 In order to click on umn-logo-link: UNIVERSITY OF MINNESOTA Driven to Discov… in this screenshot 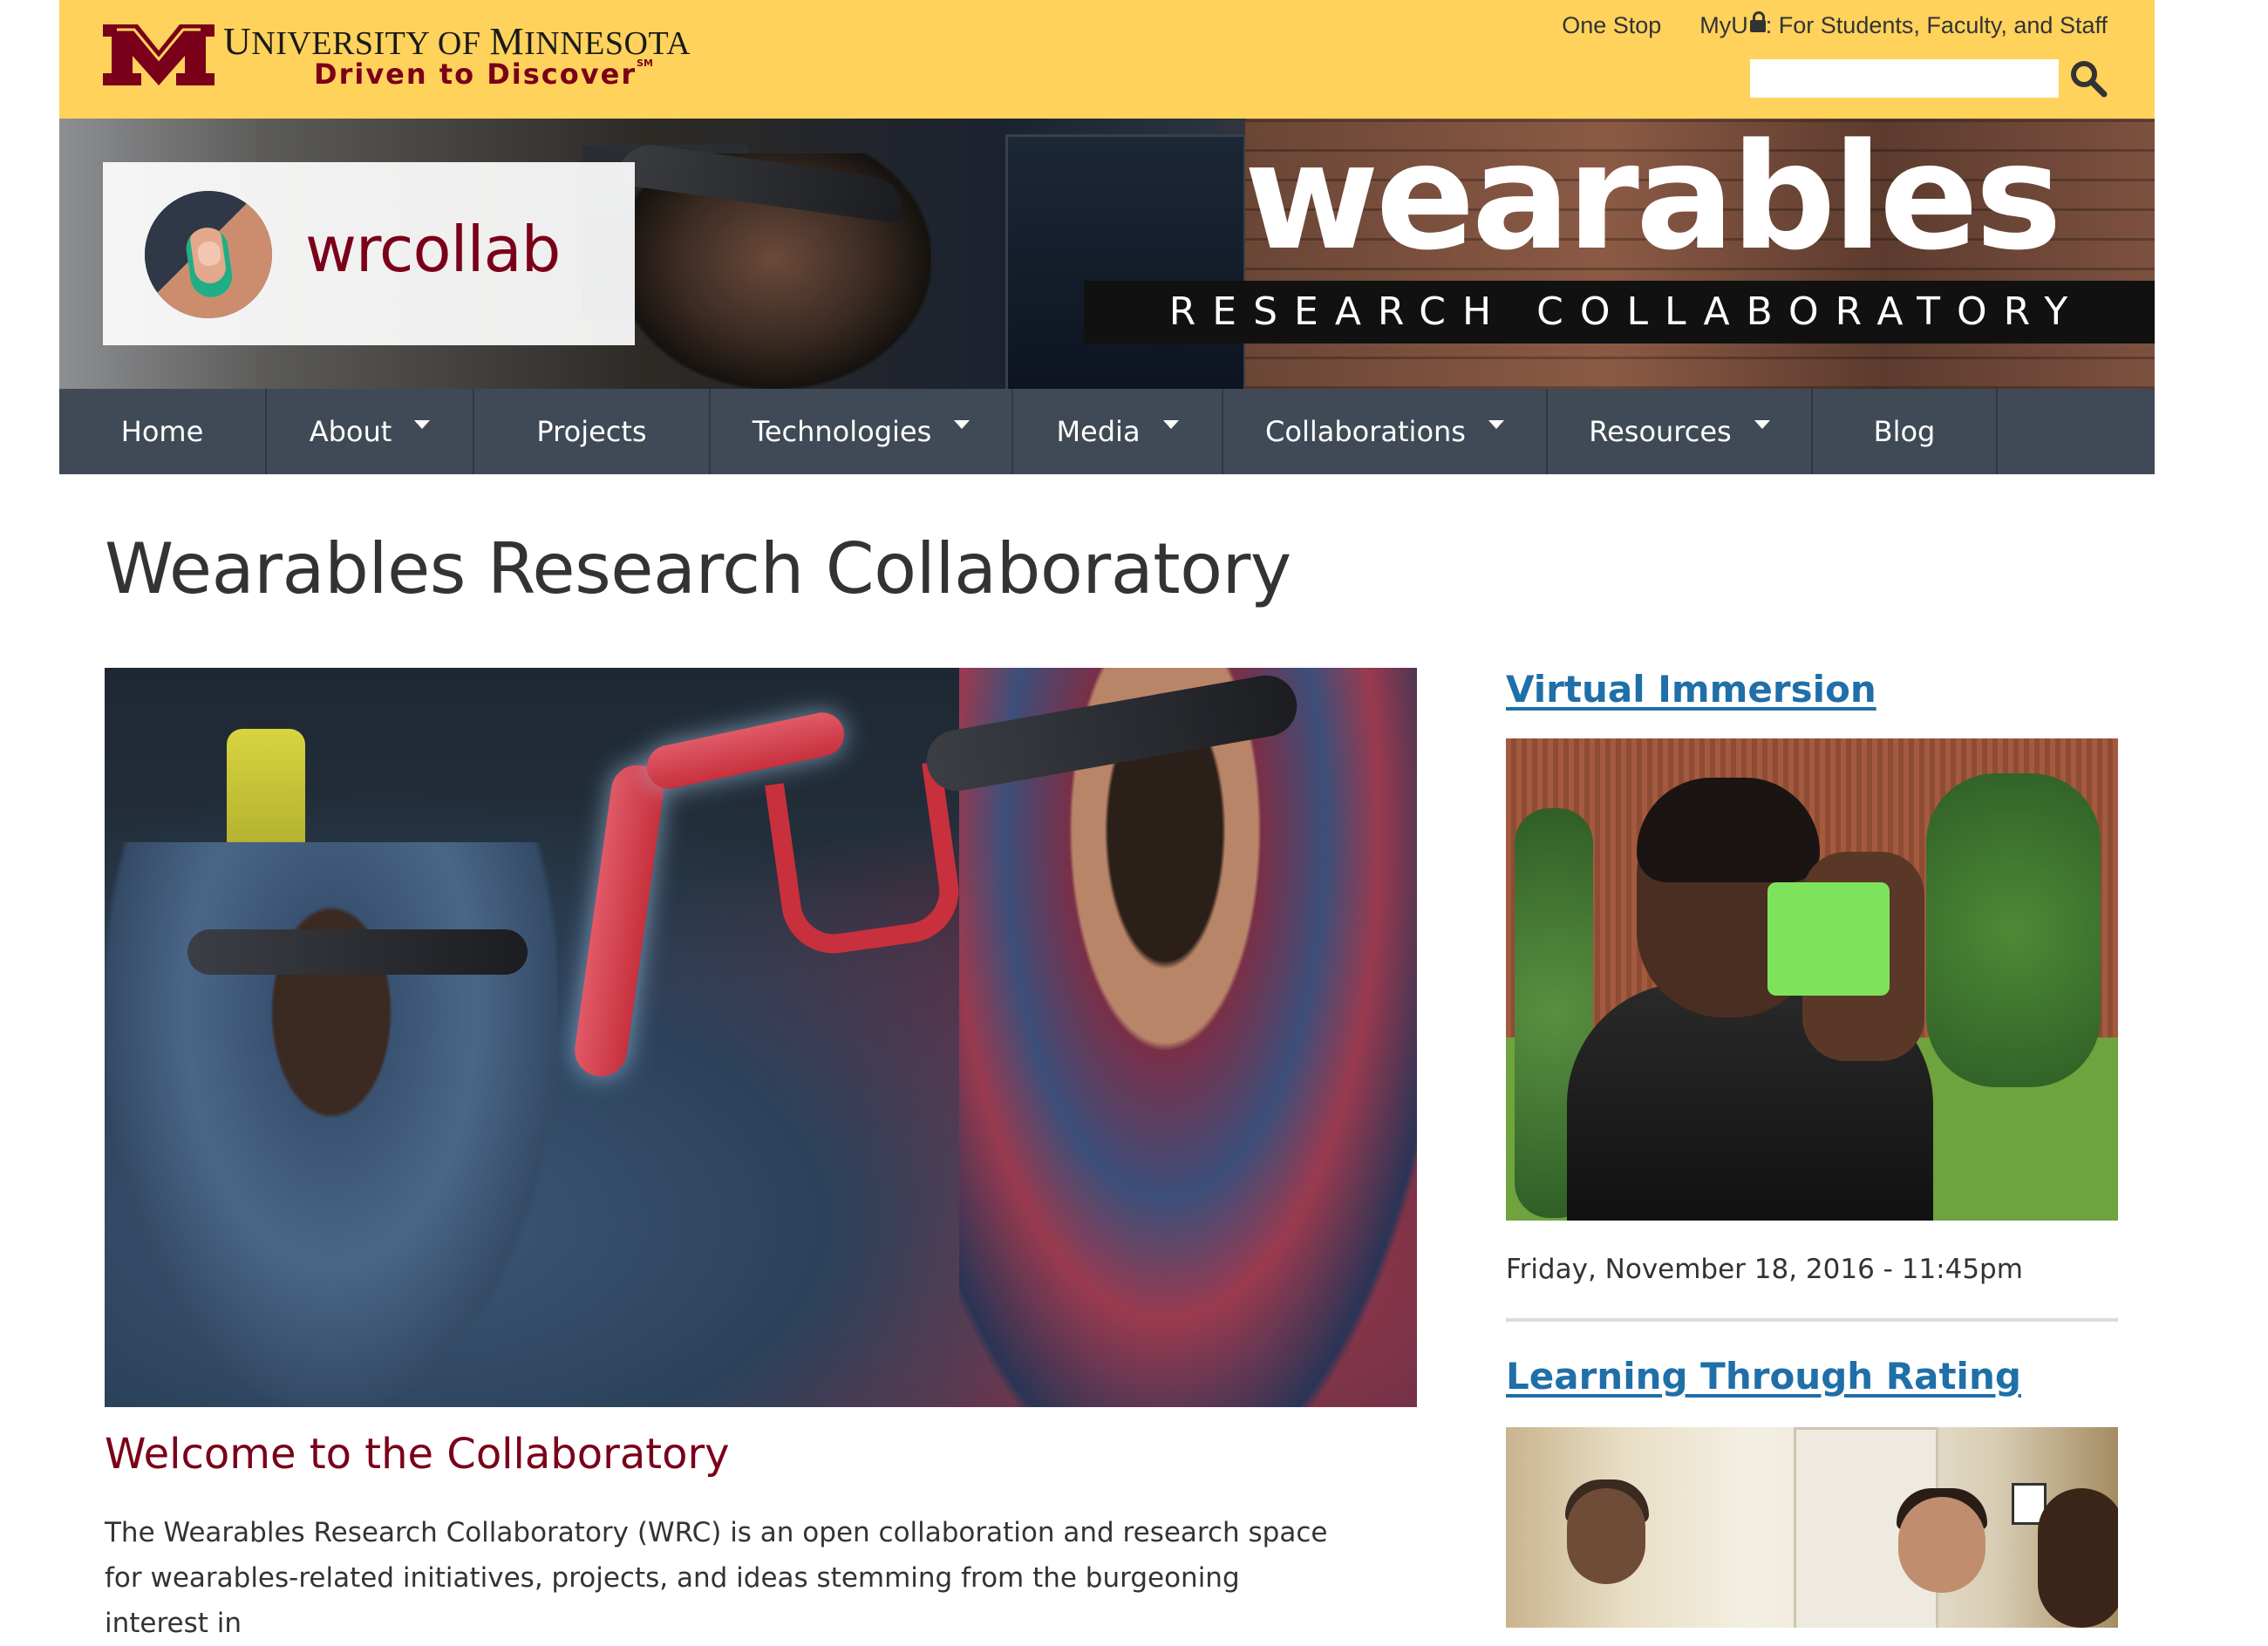, I will do `click(397, 58)`.